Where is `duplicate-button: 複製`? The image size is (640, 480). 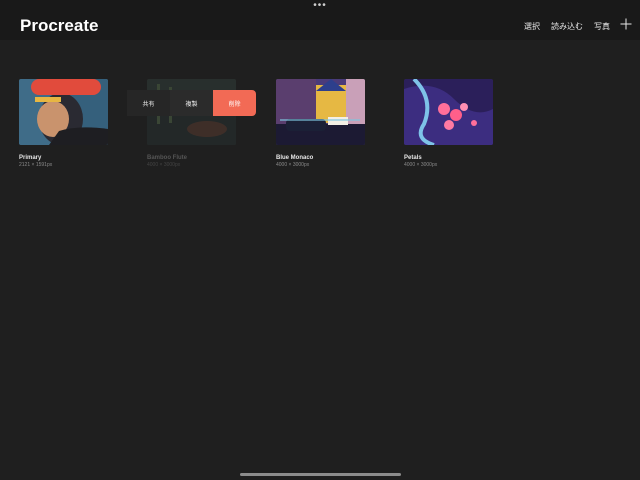 duplicate-button: 複製 is located at coordinates (191, 103).